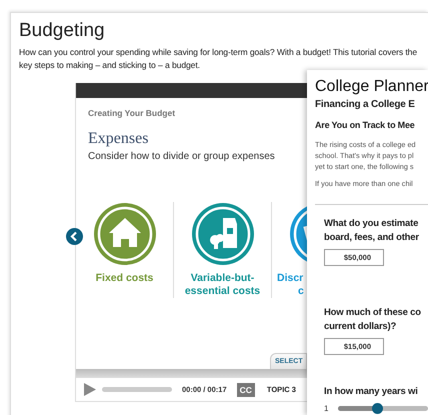  Describe the element at coordinates (90, 389) in the screenshot. I see `play-icon` at that location.